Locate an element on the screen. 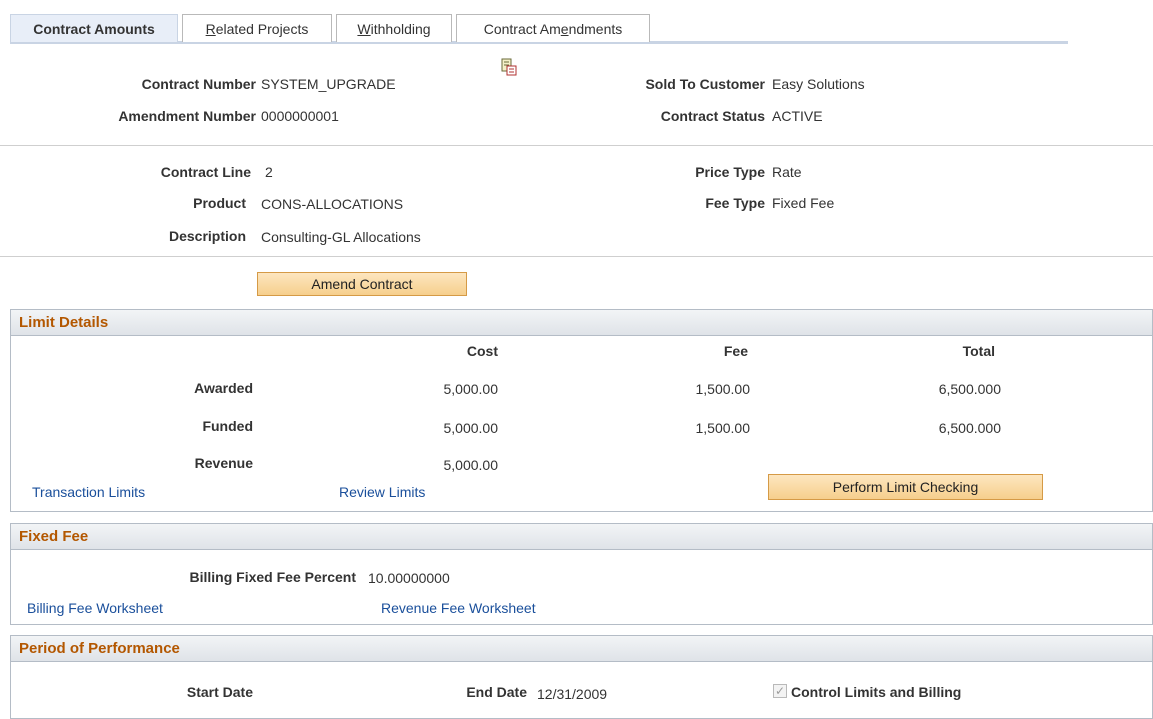 The height and width of the screenshot is (719, 1153). column-header-cost: Cost is located at coordinates (482, 351).